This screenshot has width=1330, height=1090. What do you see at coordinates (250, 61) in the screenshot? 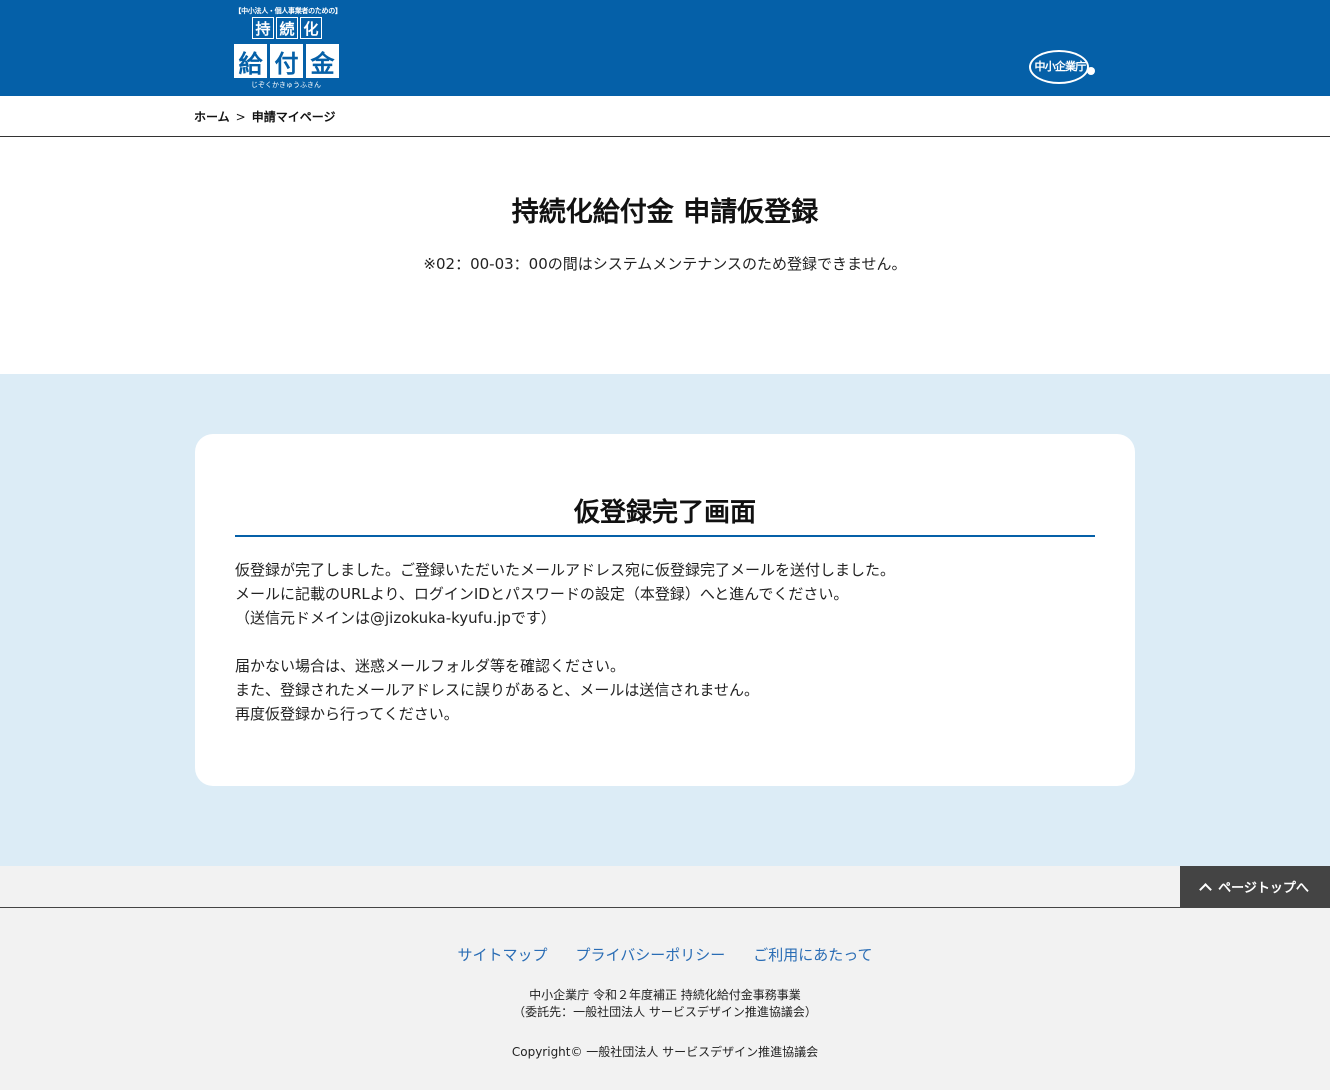
I see `logo-char: 給` at bounding box center [250, 61].